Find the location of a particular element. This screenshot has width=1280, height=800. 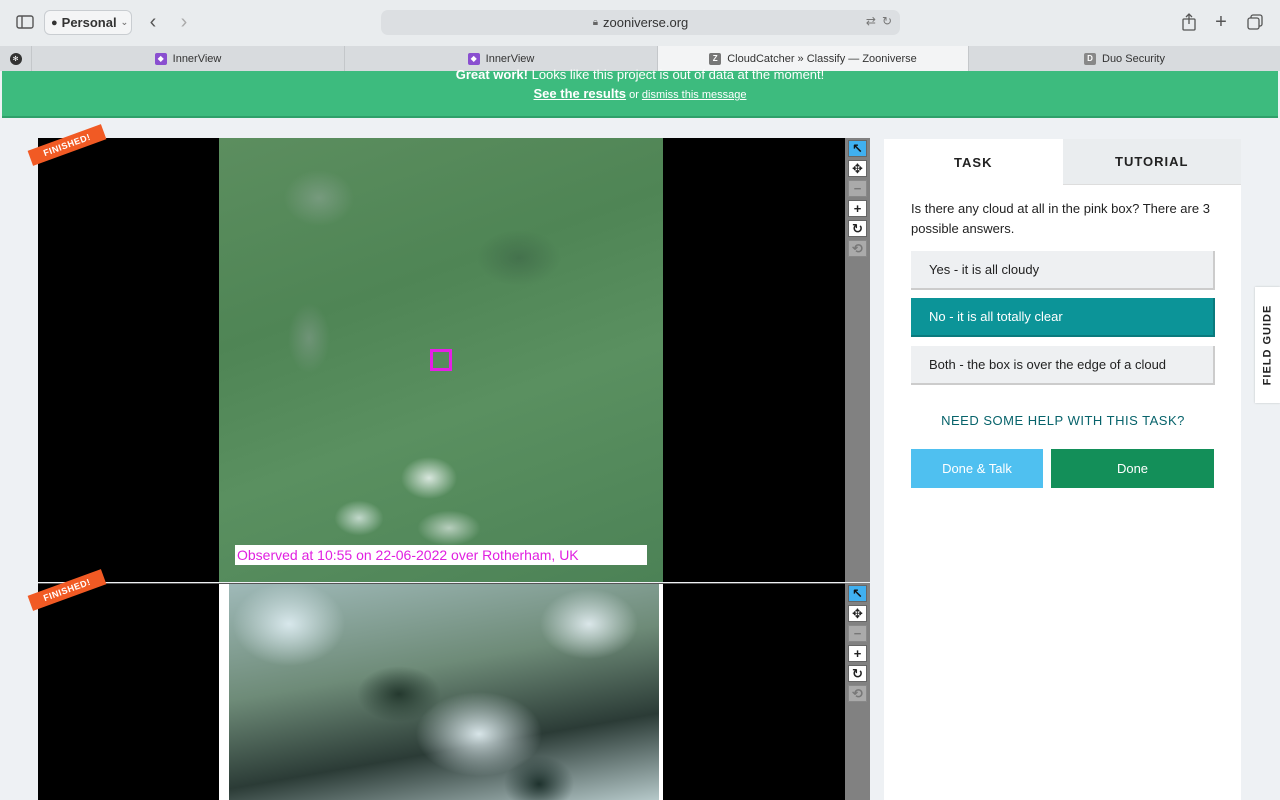

reload-icon: ↻ is located at coordinates (887, 21).